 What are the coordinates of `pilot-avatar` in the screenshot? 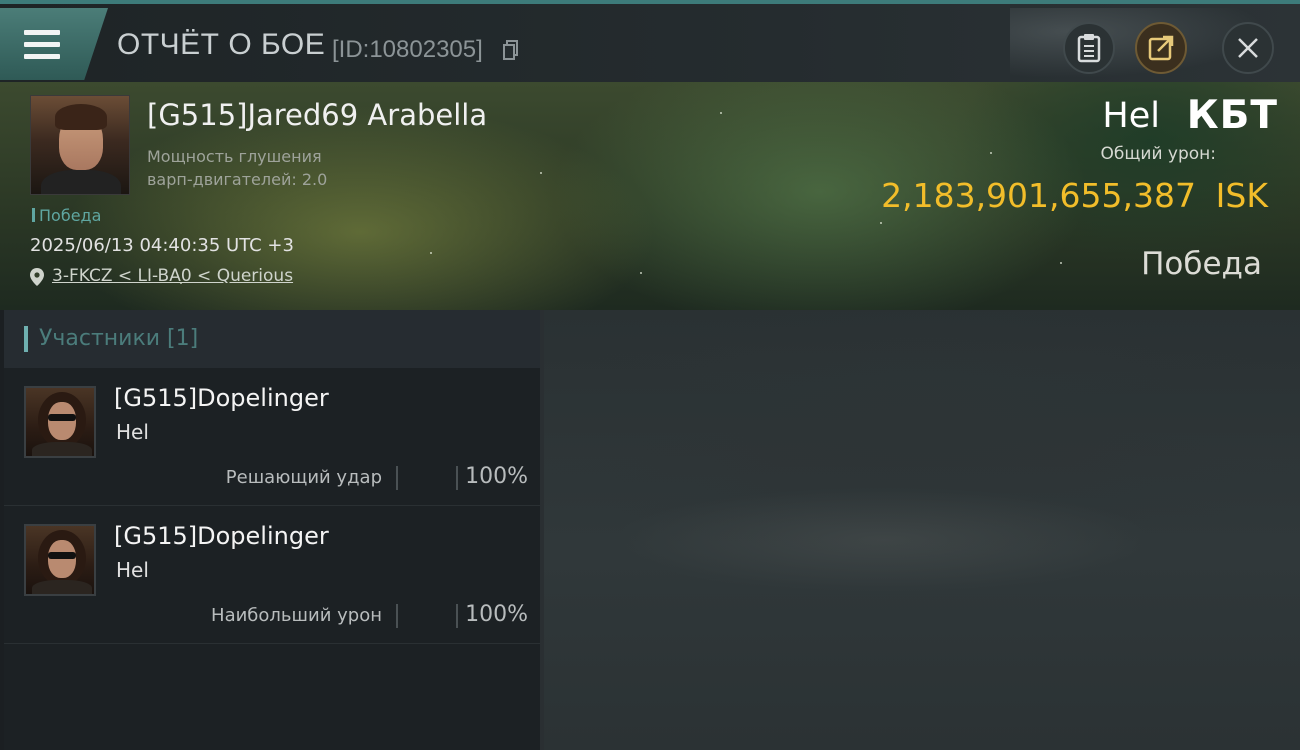 It's located at (80, 145).